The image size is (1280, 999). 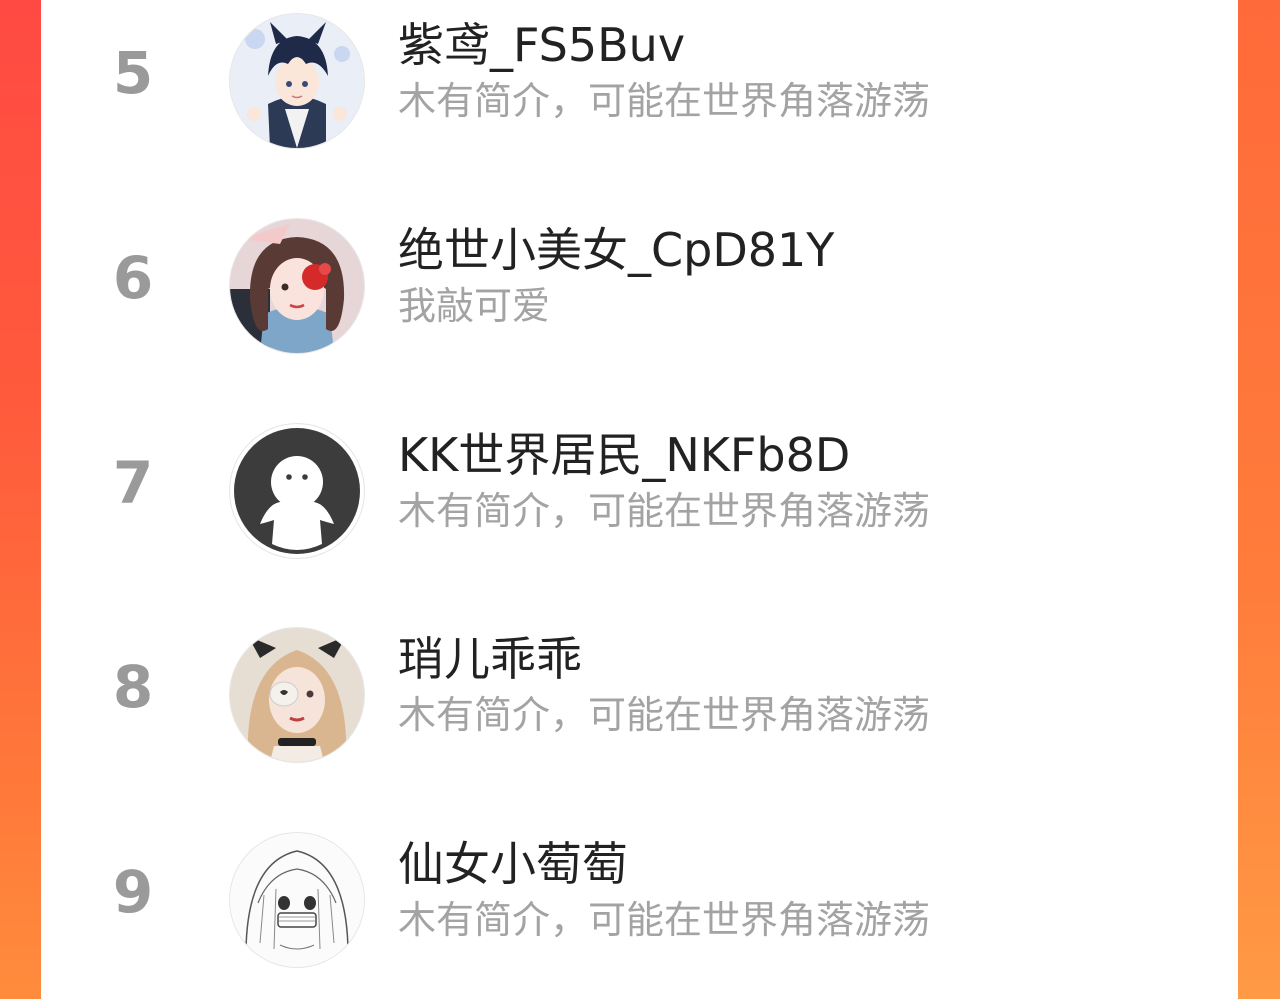 I want to click on rank-number: 6, so click(x=133, y=278).